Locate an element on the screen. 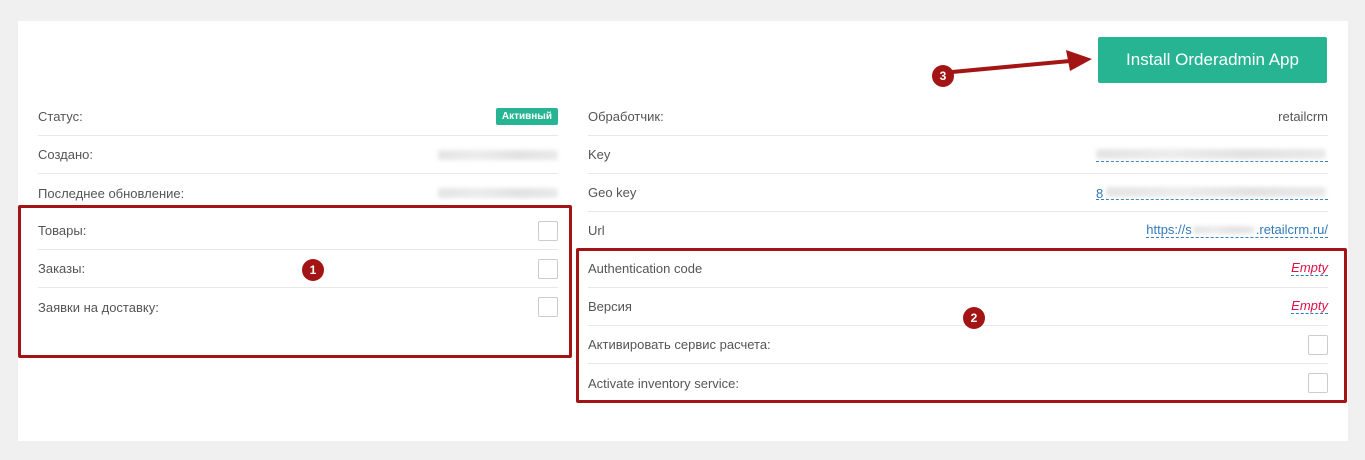 The image size is (1365, 460). geo-key-row: Geo key 8 is located at coordinates (958, 193).